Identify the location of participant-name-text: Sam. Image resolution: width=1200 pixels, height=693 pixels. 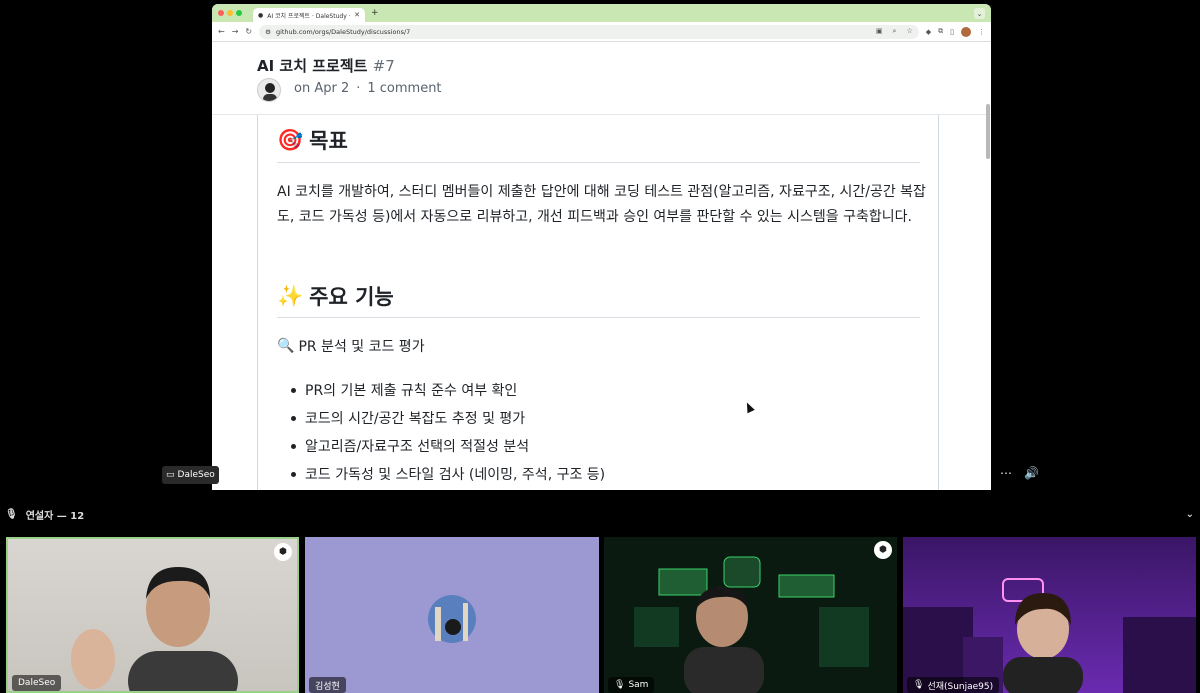
(638, 685).